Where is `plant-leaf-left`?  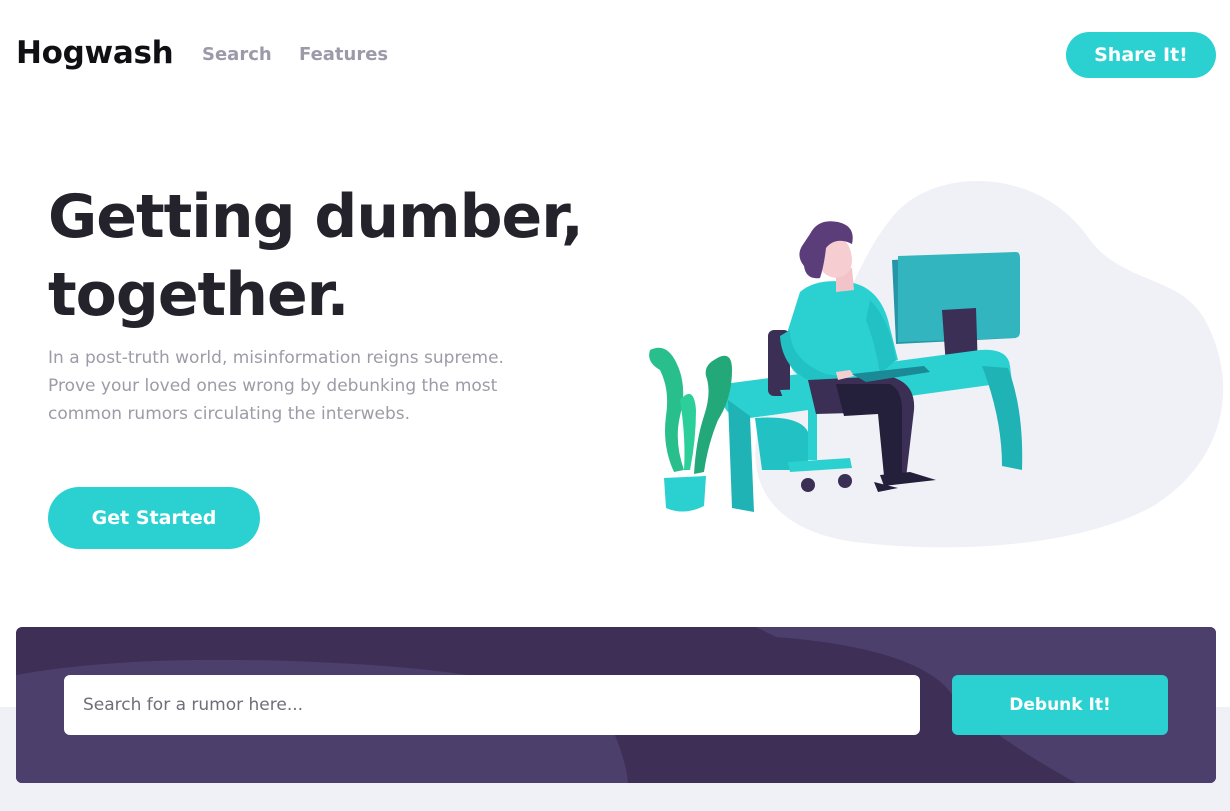 plant-leaf-left is located at coordinates (666, 409).